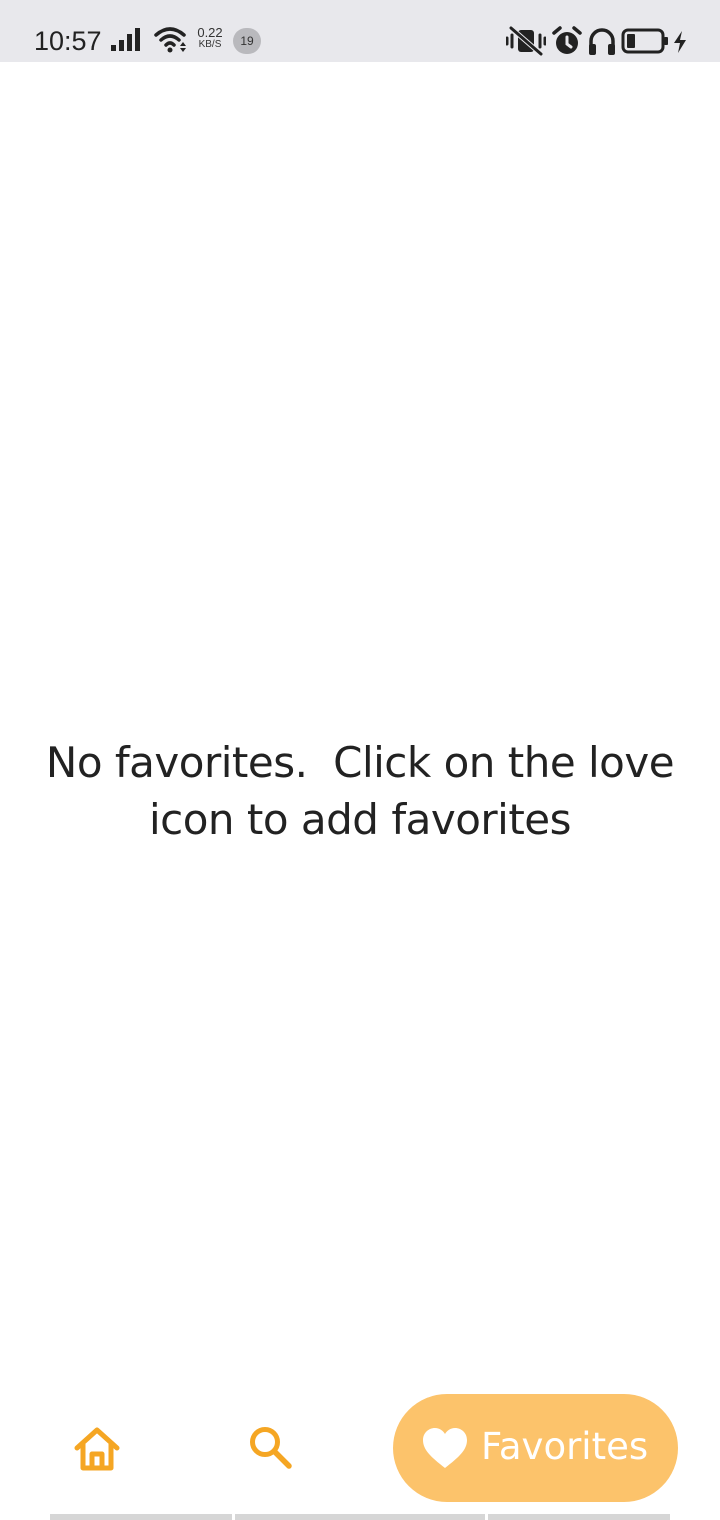 This screenshot has width=720, height=1520. Describe the element at coordinates (170, 40) in the screenshot. I see `wifi-icon` at that location.